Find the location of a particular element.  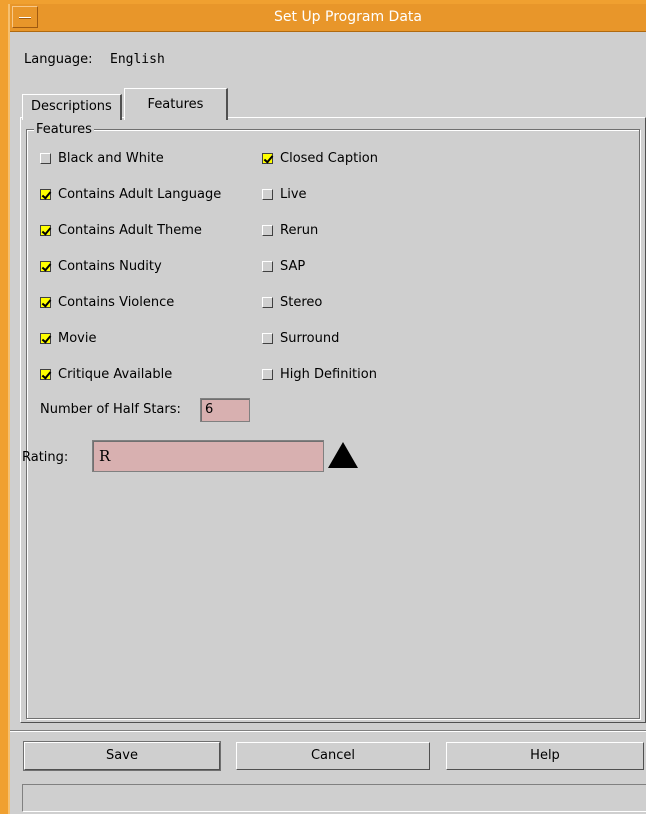

checkbox-contains-violence: Contains Violence is located at coordinates (107, 302).